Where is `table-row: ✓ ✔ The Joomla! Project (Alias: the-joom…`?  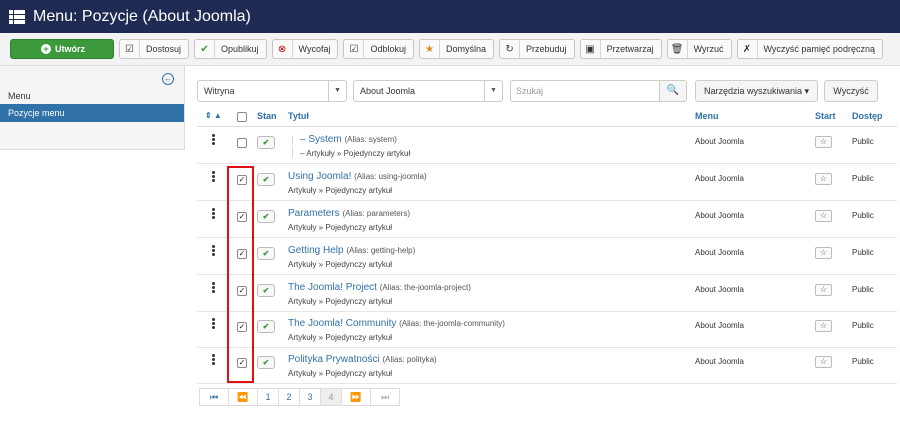
table-row: ✓ ✔ The Joomla! Project (Alias: the-joom… is located at coordinates (547, 294).